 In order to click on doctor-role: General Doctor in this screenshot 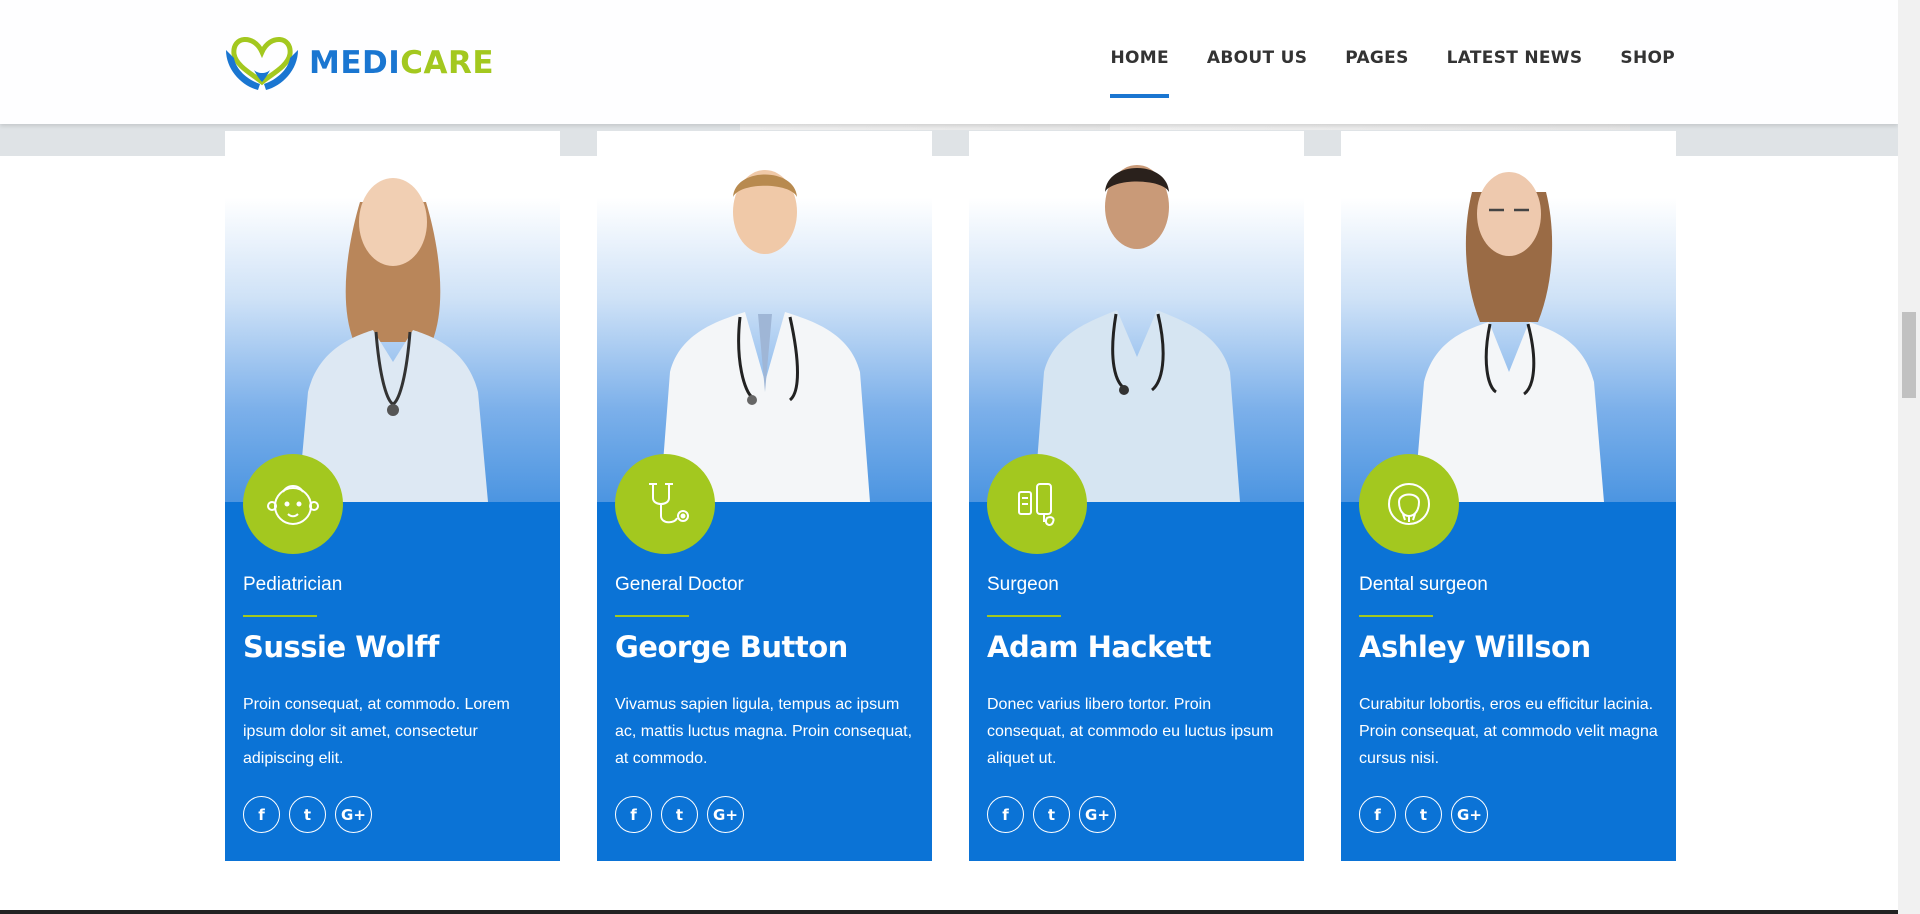, I will do `click(679, 584)`.